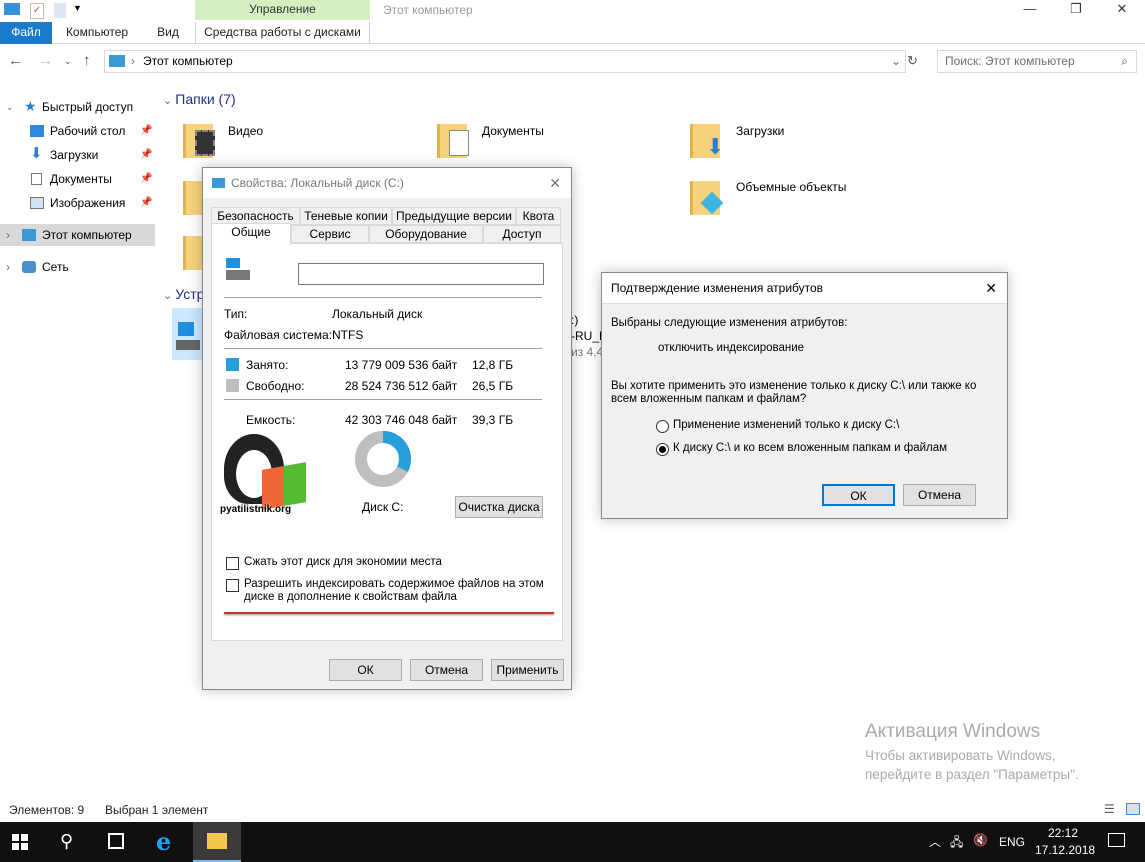 The image size is (1145, 862). I want to click on sidebar-item-this-pc: › Этот компьютер, so click(77, 235).